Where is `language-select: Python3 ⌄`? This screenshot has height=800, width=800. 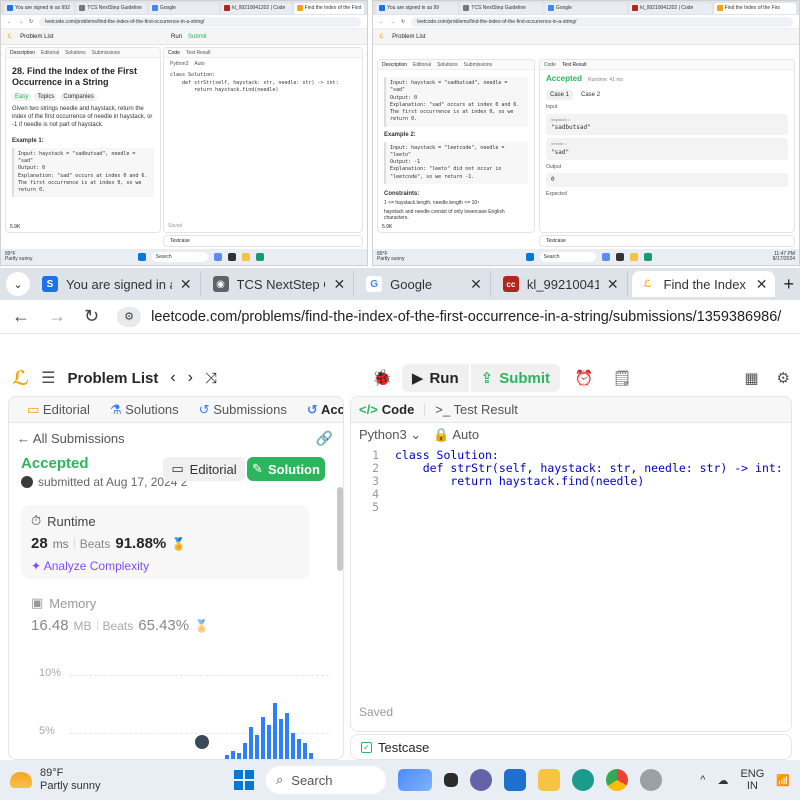 language-select: Python3 ⌄ is located at coordinates (390, 435).